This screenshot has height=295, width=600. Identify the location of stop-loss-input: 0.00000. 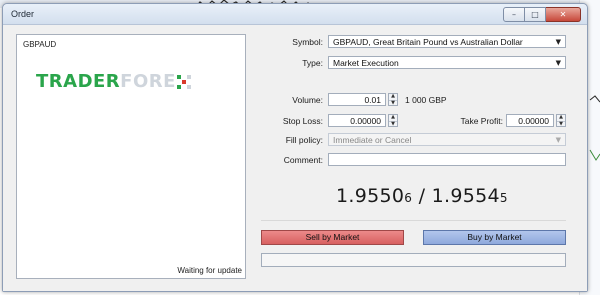
(357, 120).